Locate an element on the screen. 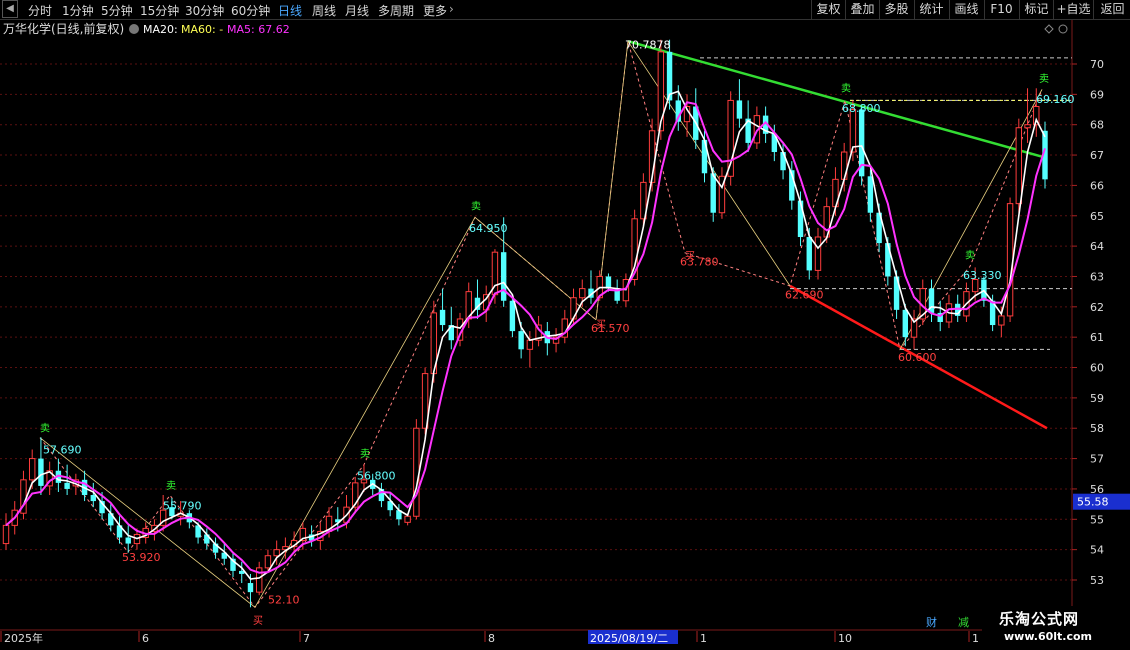 The width and height of the screenshot is (1130, 650). tab-5min: 5分钟 is located at coordinates (117, 10).